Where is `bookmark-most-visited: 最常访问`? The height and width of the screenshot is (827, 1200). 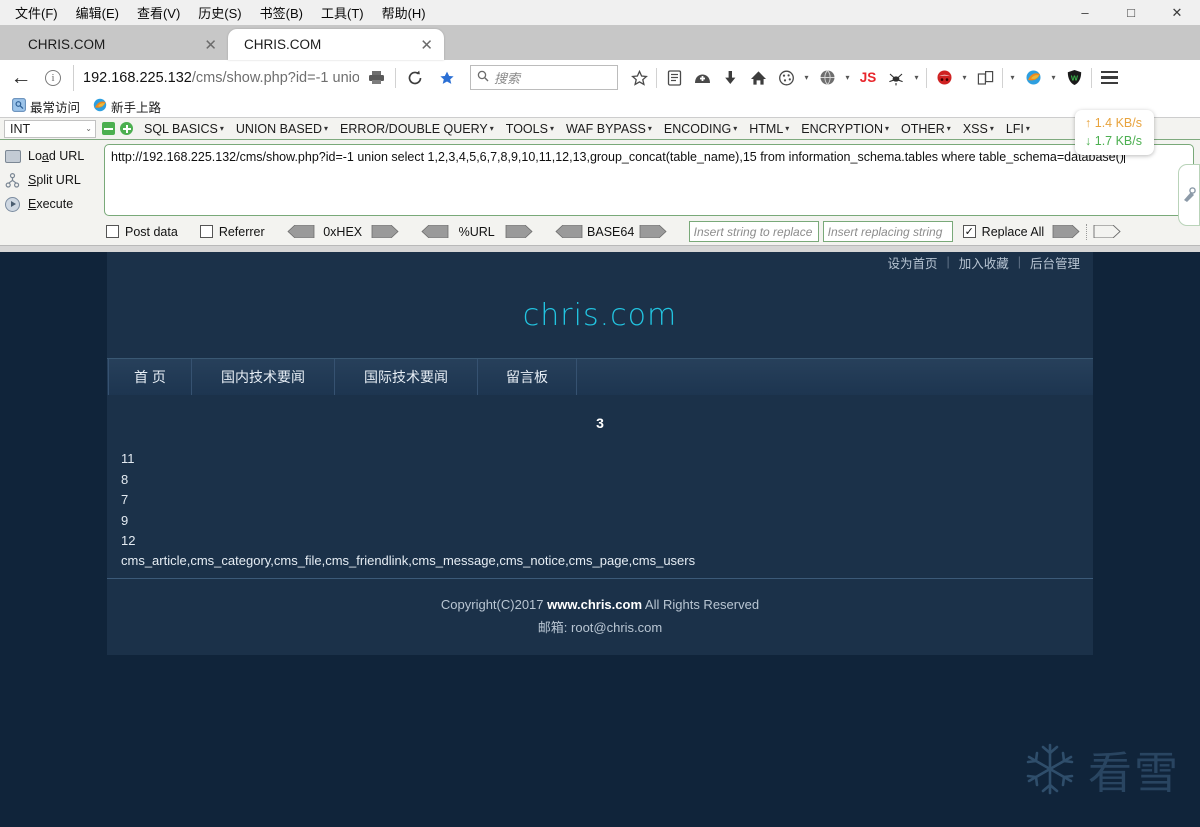 bookmark-most-visited: 最常访问 is located at coordinates (46, 106).